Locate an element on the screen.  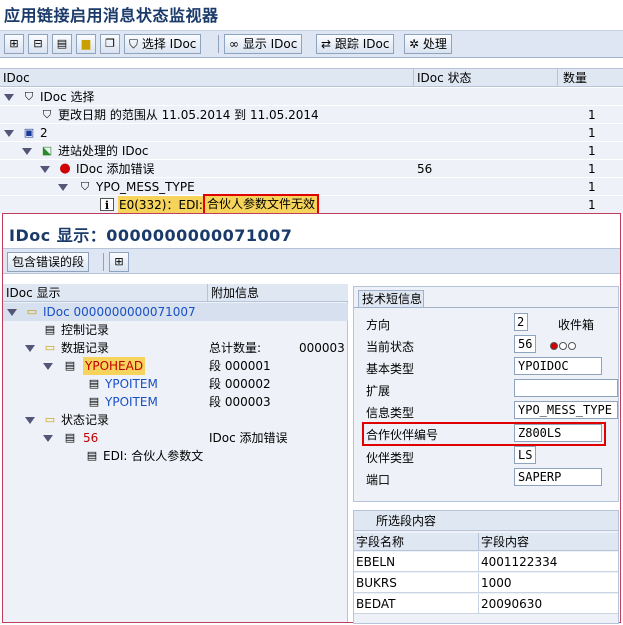
document-button: ▤ is located at coordinates (62, 44).